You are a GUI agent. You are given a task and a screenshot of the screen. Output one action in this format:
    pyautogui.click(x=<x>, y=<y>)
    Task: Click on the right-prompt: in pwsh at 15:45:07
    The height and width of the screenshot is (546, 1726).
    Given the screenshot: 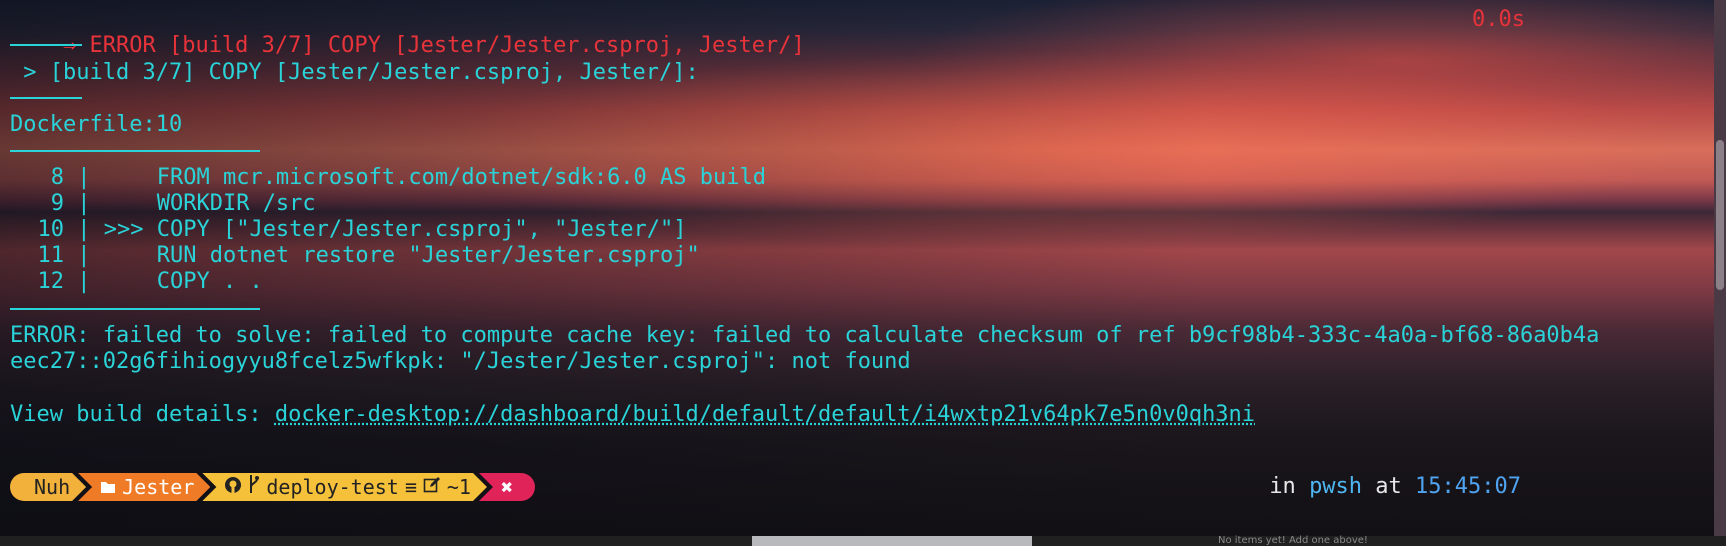 What is the action you would take?
    pyautogui.click(x=1395, y=487)
    